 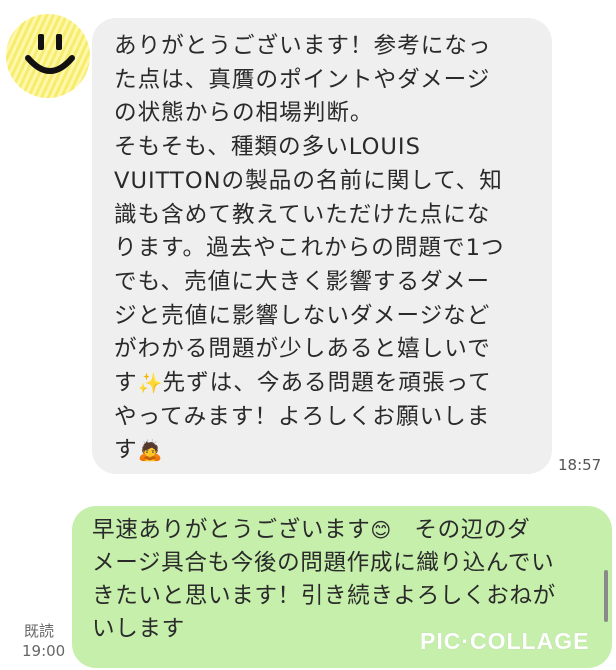 What do you see at coordinates (381, 530) in the screenshot?
I see `smiling-face-icon: 😊` at bounding box center [381, 530].